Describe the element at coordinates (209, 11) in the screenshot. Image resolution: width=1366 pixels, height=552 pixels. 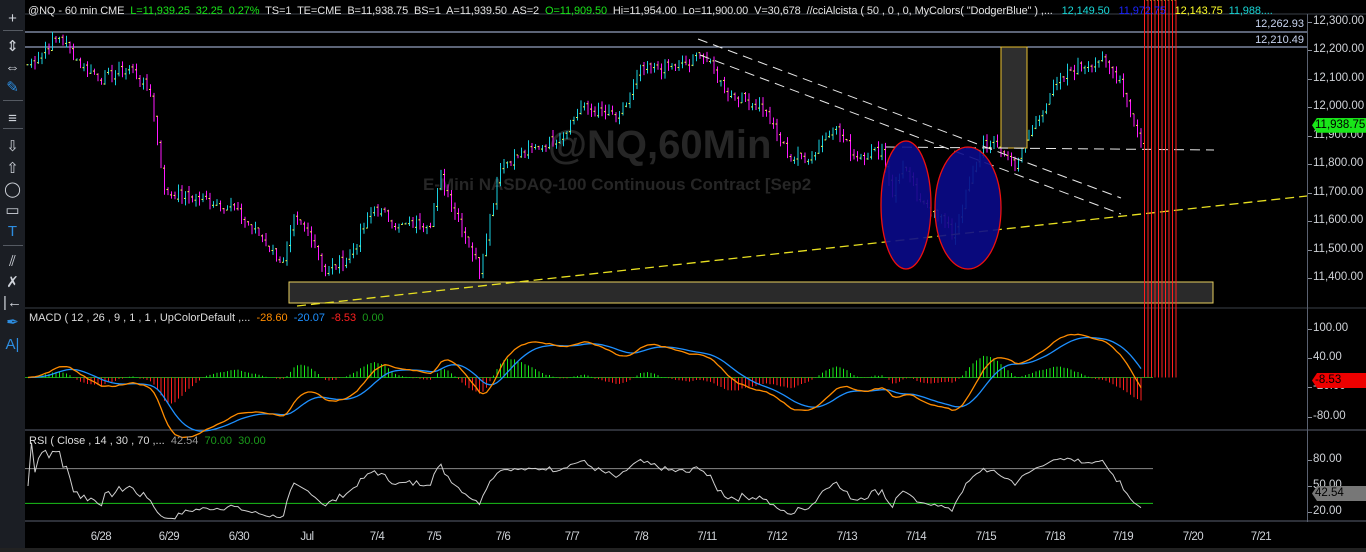
I see `net-change: 32.25` at that location.